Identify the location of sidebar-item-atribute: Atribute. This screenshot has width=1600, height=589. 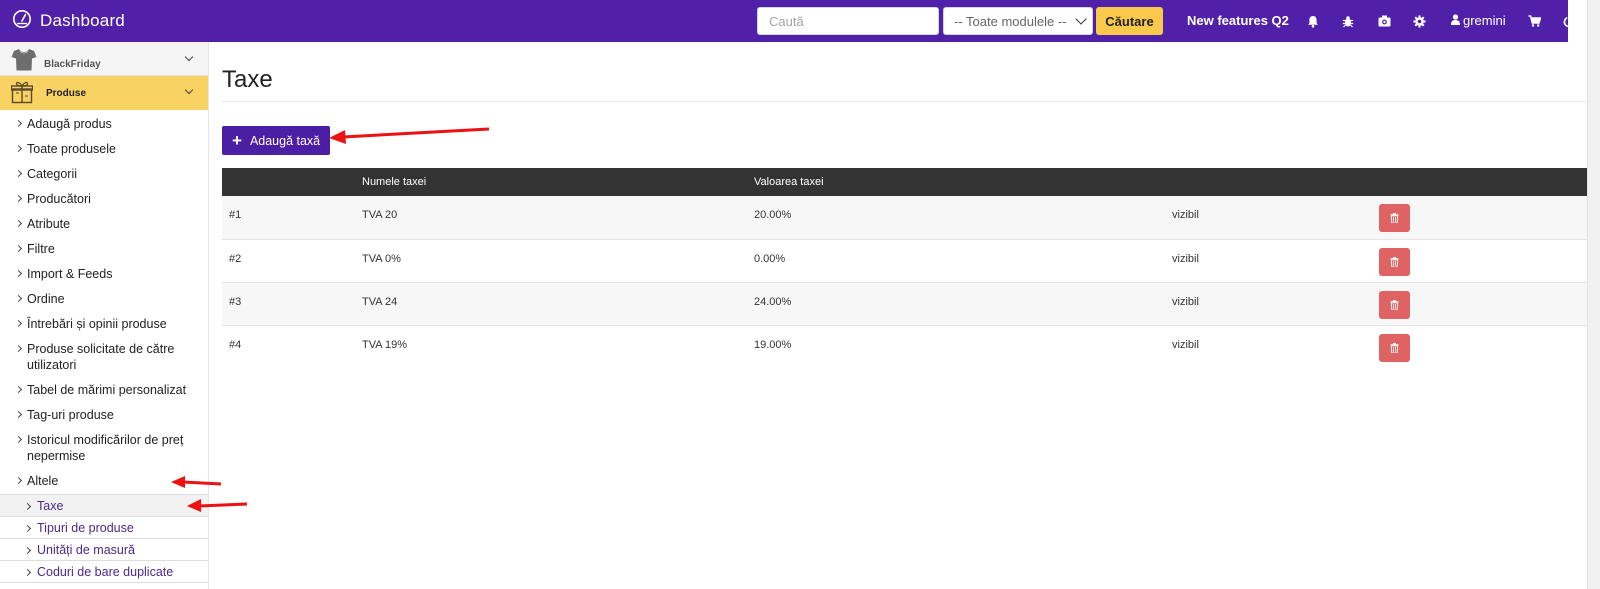
(104, 224).